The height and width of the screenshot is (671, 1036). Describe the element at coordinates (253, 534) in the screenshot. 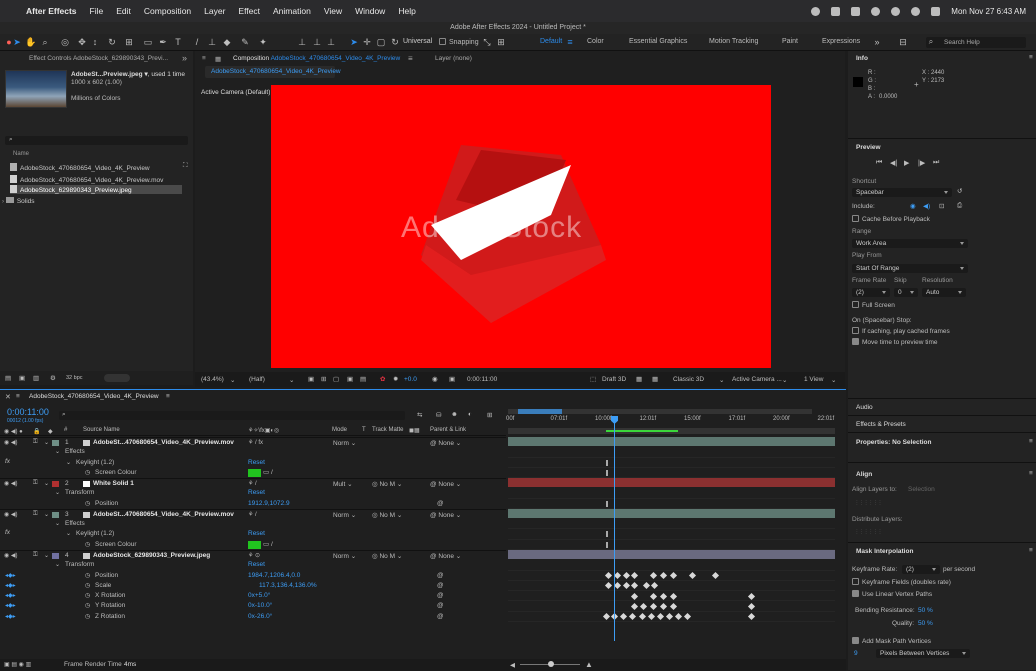

I see `property-row: fx ⌄ Keylight (1.2) Reset` at that location.